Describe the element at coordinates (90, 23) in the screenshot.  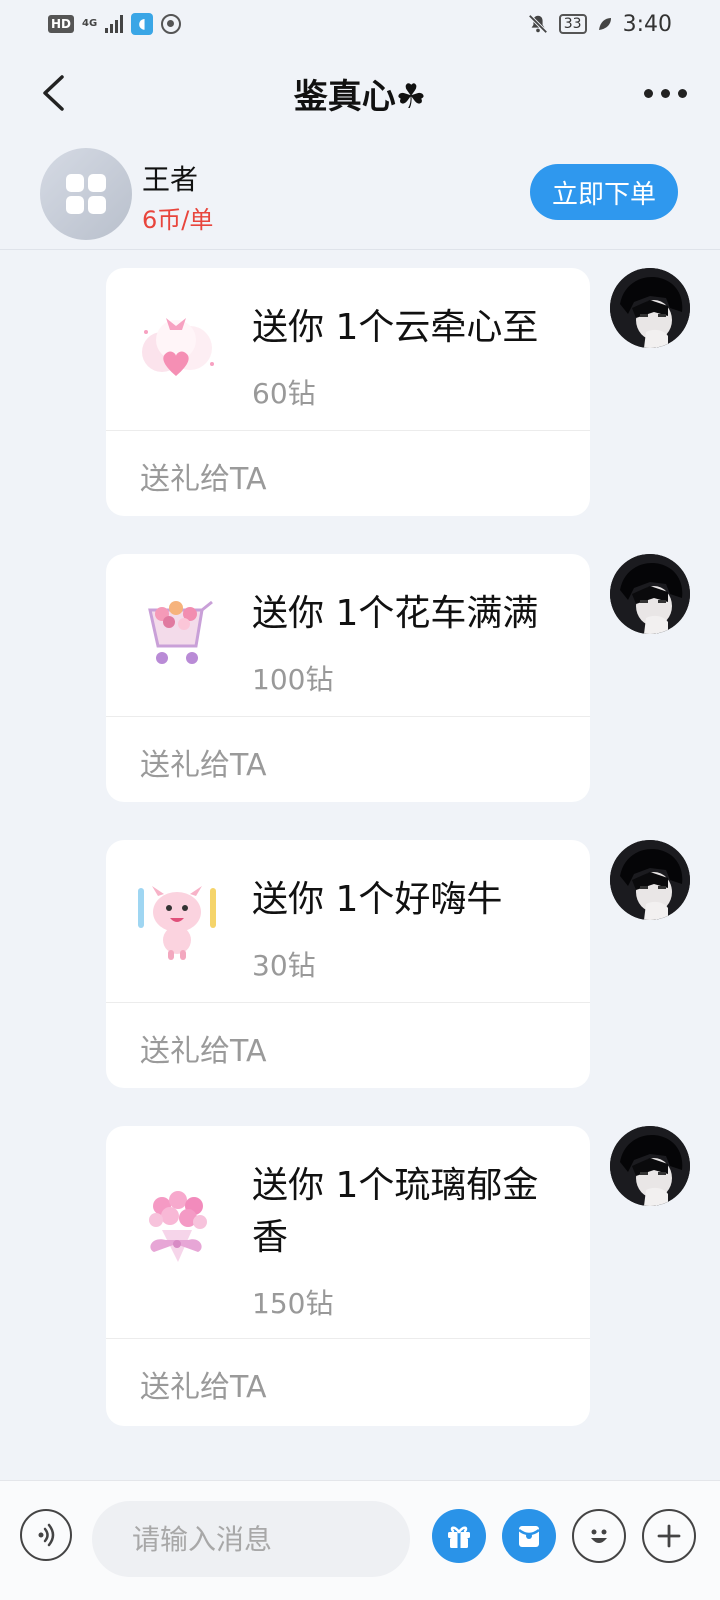
I see `network-type: 4G` at that location.